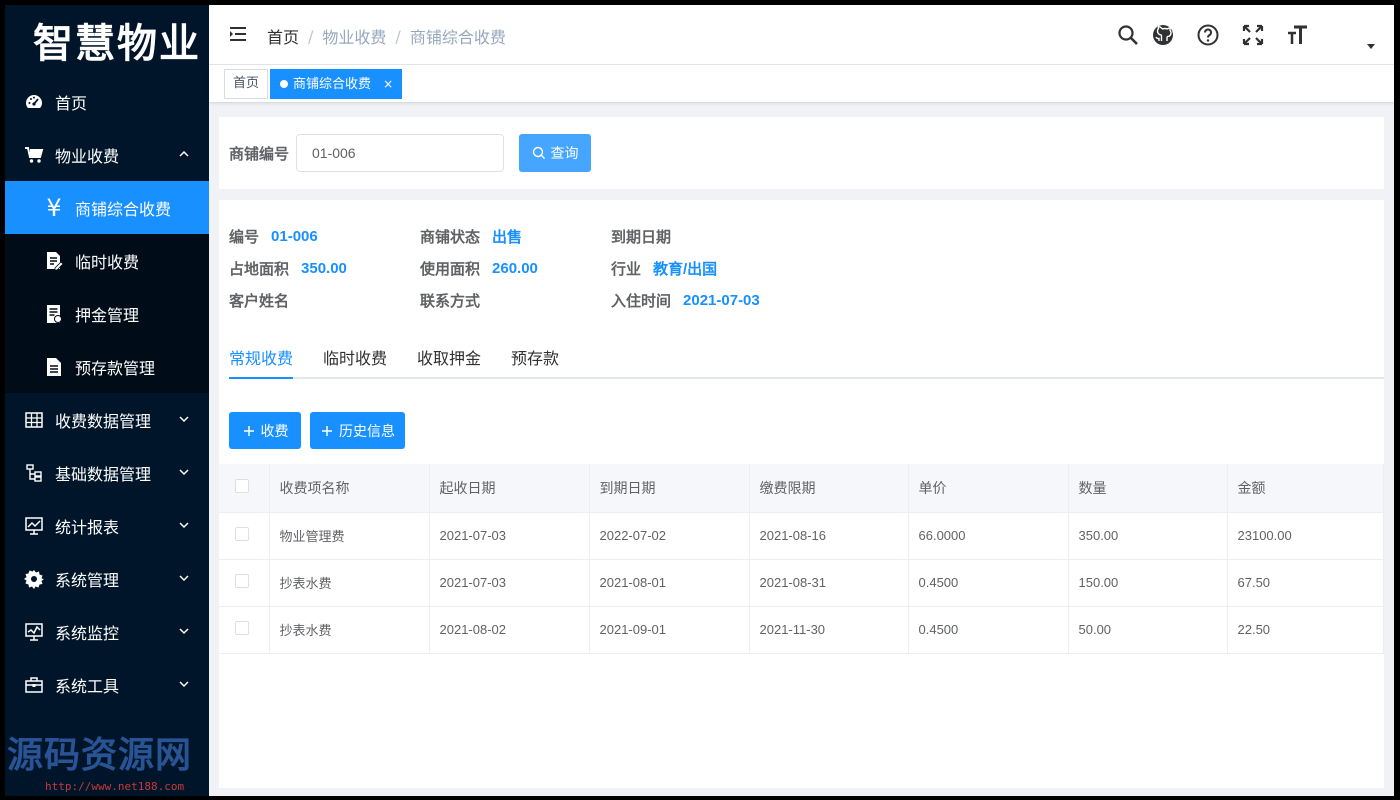  Describe the element at coordinates (34, 632) in the screenshot. I see `monitor-icon` at that location.